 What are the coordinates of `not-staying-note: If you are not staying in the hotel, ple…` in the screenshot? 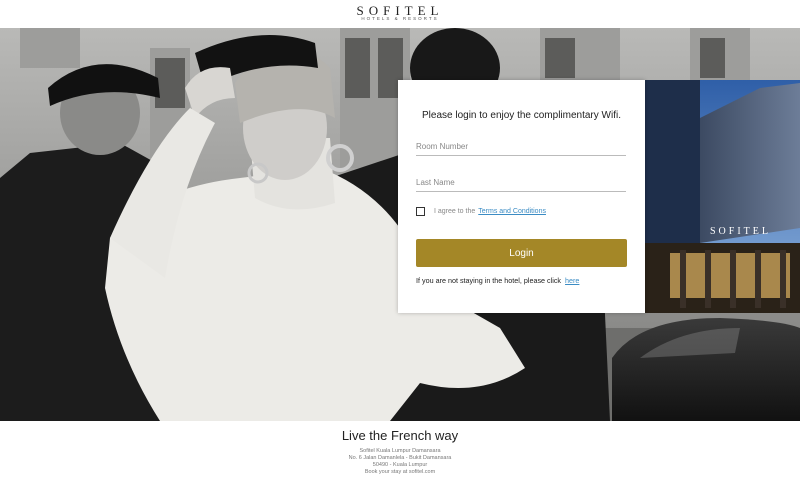 It's located at (497, 280).